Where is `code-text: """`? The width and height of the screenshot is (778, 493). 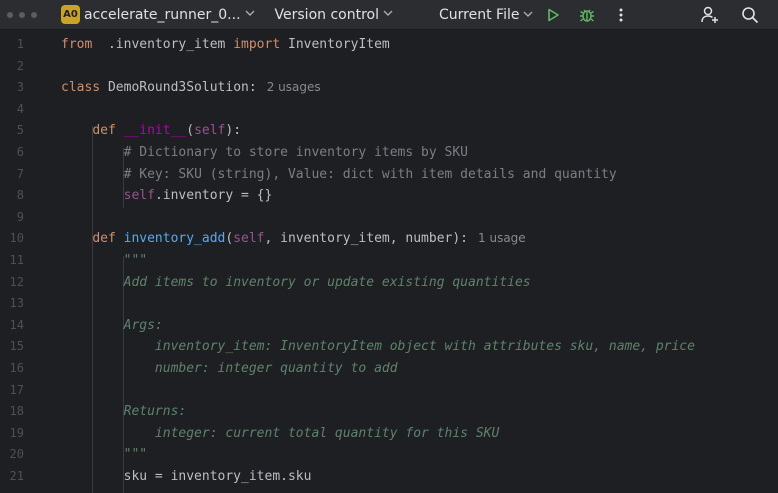
code-text: """ is located at coordinates (104, 454).